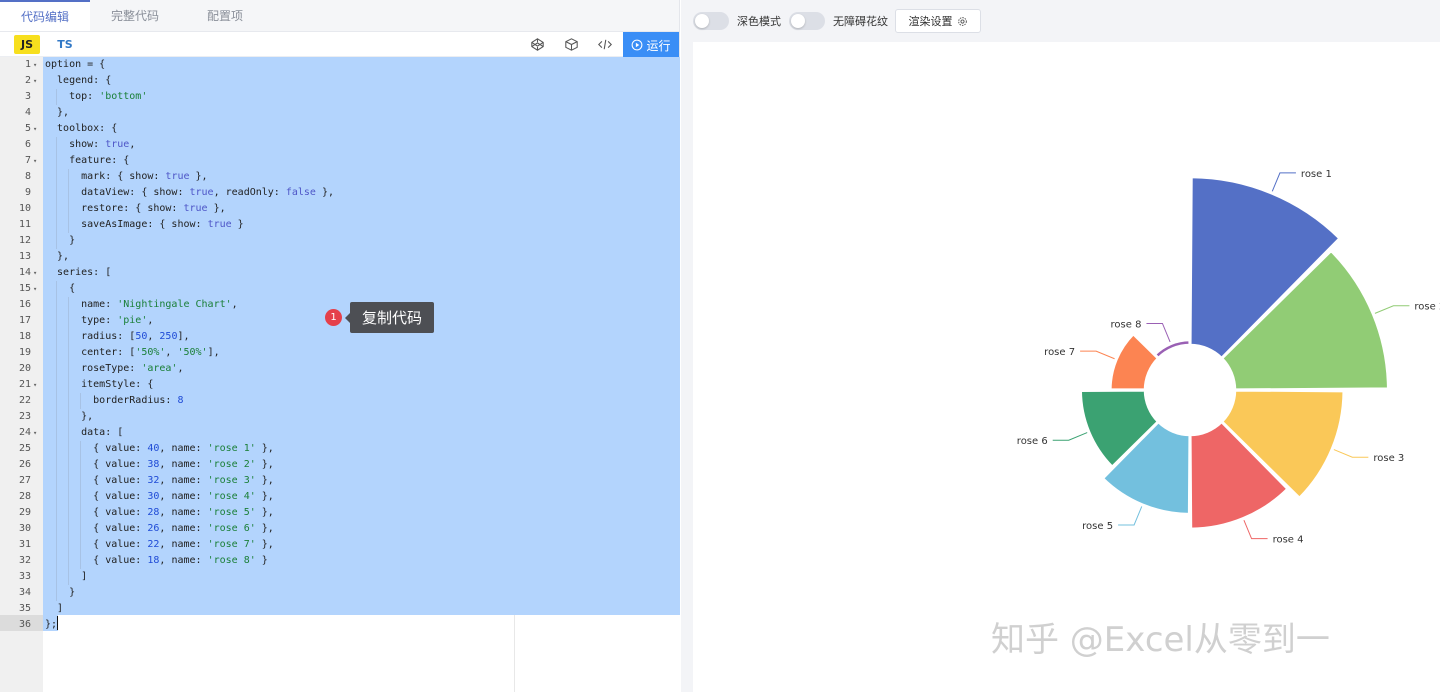 The height and width of the screenshot is (692, 1440). What do you see at coordinates (340, 353) in the screenshot?
I see `code-line: 19 center: ['50%', '50%'],` at bounding box center [340, 353].